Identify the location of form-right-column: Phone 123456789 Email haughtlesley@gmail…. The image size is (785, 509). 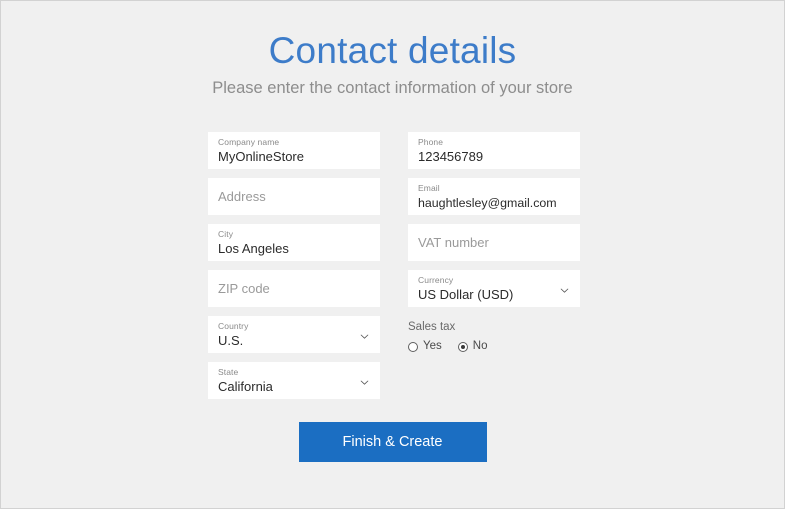
(494, 270).